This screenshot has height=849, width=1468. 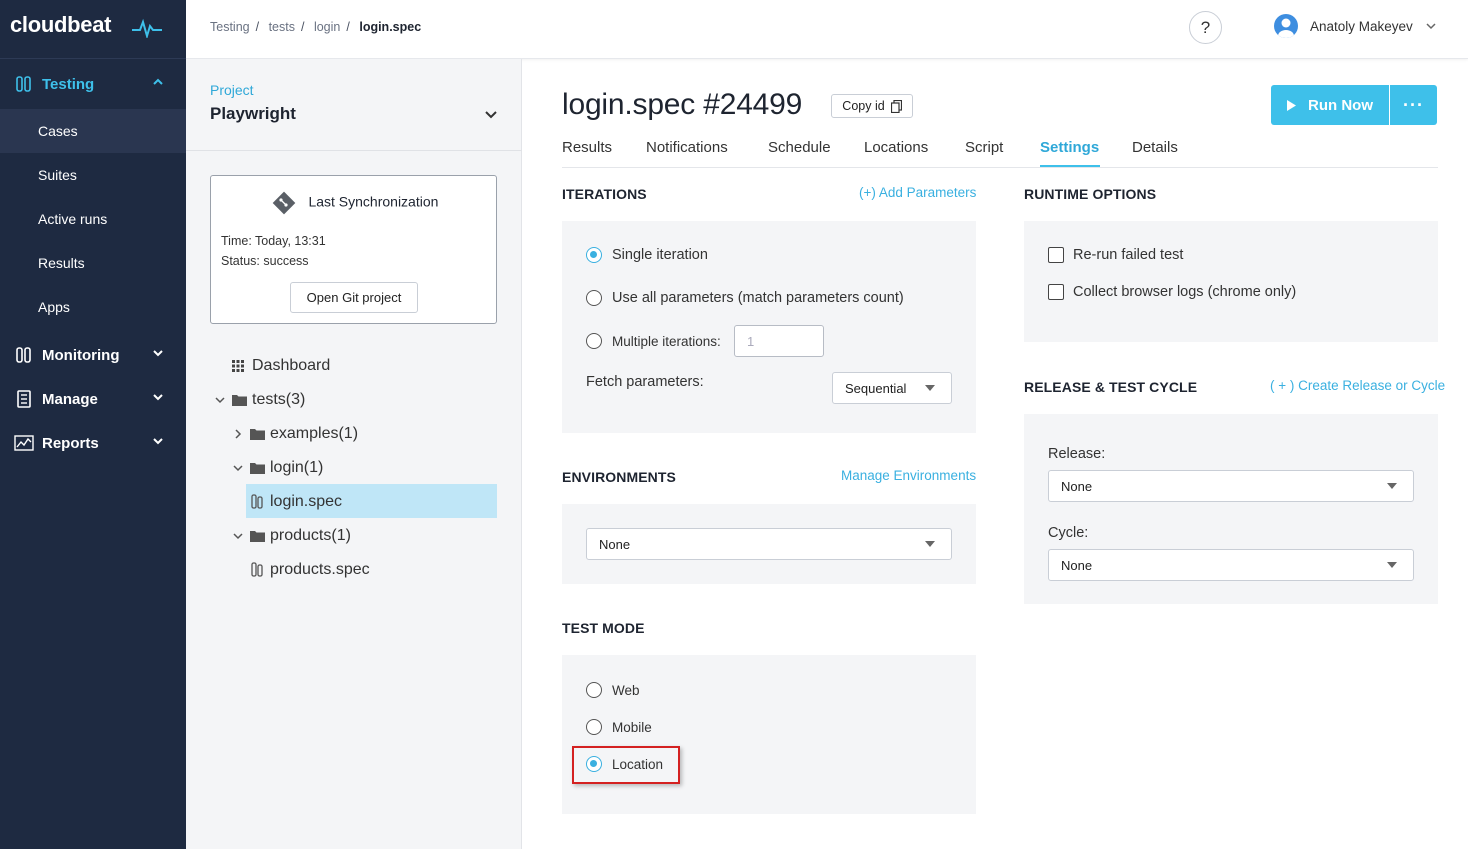 What do you see at coordinates (1291, 105) in the screenshot?
I see `play-icon` at bounding box center [1291, 105].